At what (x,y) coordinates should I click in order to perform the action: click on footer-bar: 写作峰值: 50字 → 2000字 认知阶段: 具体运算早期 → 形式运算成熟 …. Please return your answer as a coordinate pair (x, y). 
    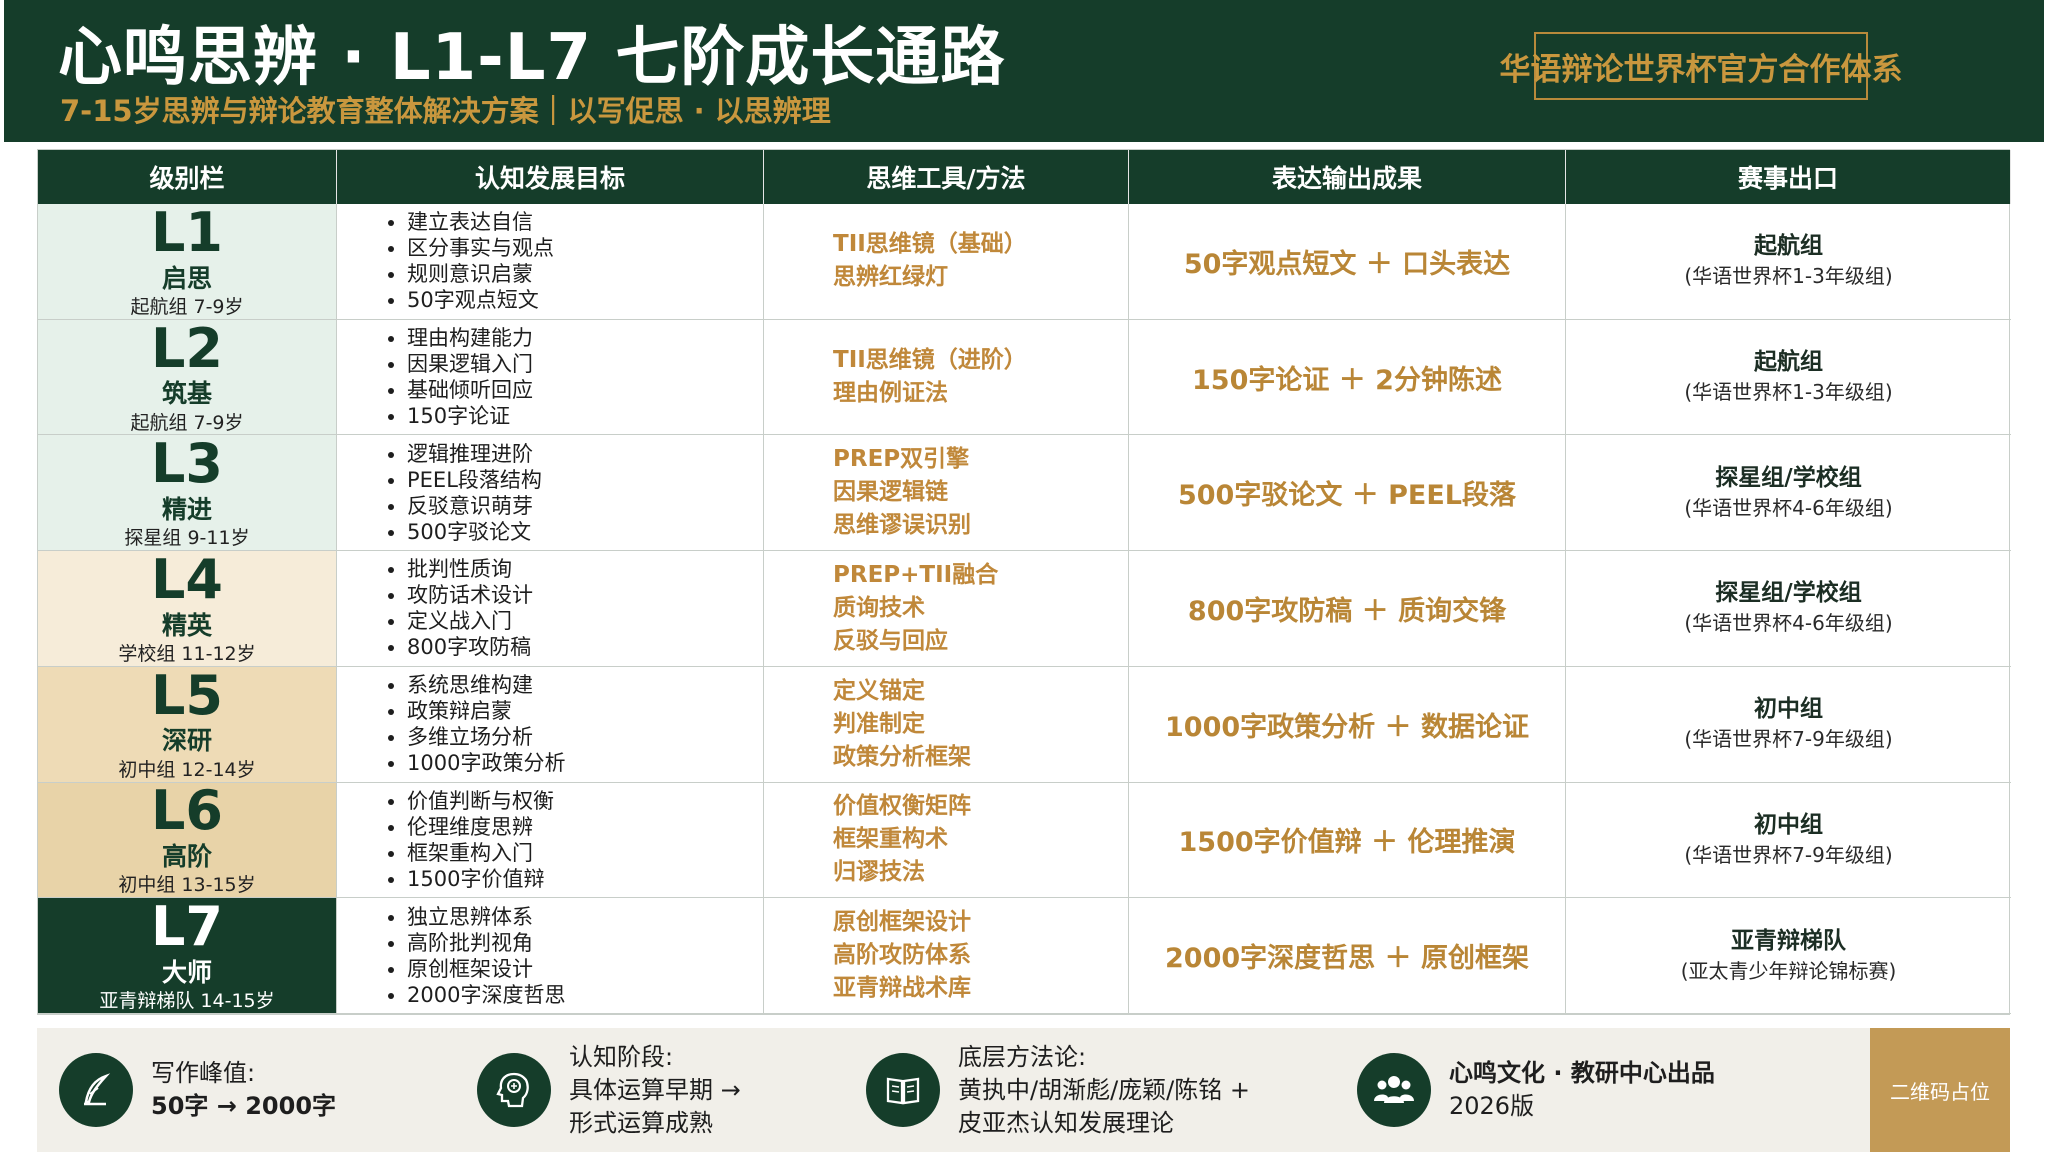
    Looking at the image, I should click on (1023, 1090).